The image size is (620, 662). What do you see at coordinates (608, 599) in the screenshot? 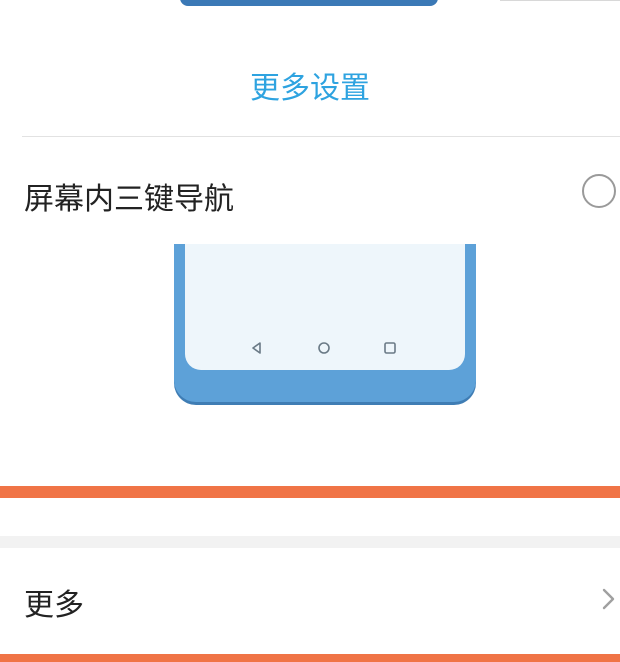
I see `chevron-right-icon` at bounding box center [608, 599].